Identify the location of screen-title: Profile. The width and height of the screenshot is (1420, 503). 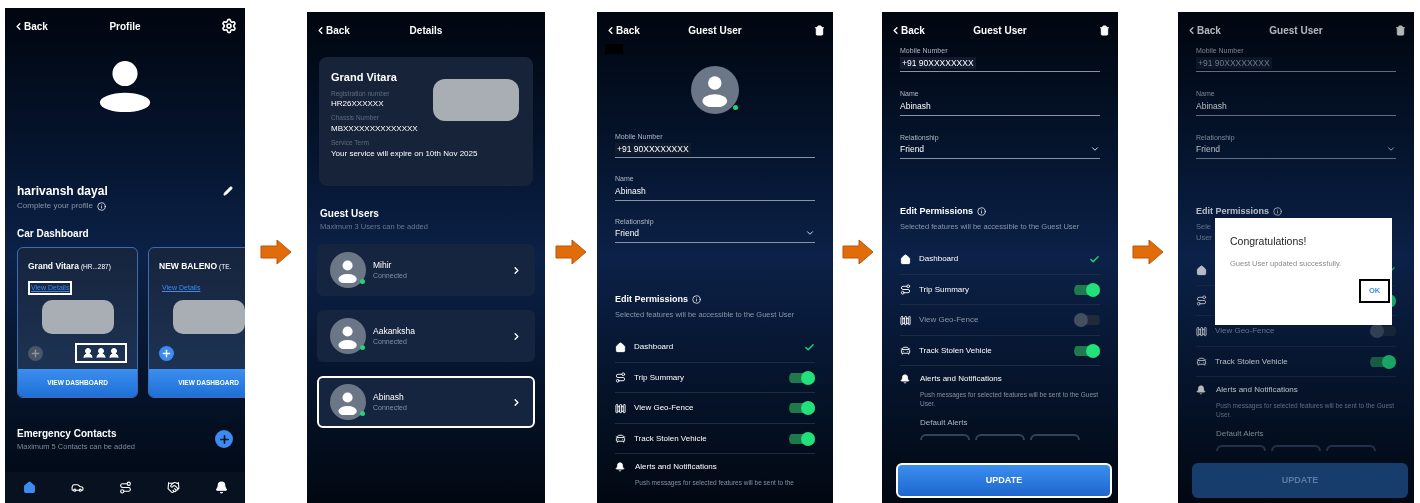
(125, 26).